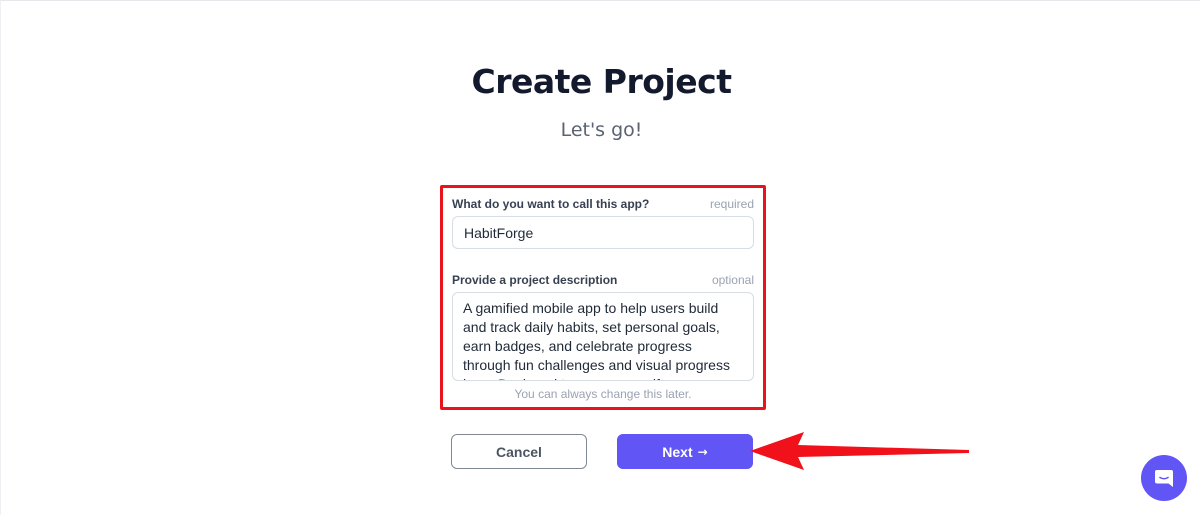 The height and width of the screenshot is (515, 1200). Describe the element at coordinates (677, 451) in the screenshot. I see `next-button-label: Next` at that location.